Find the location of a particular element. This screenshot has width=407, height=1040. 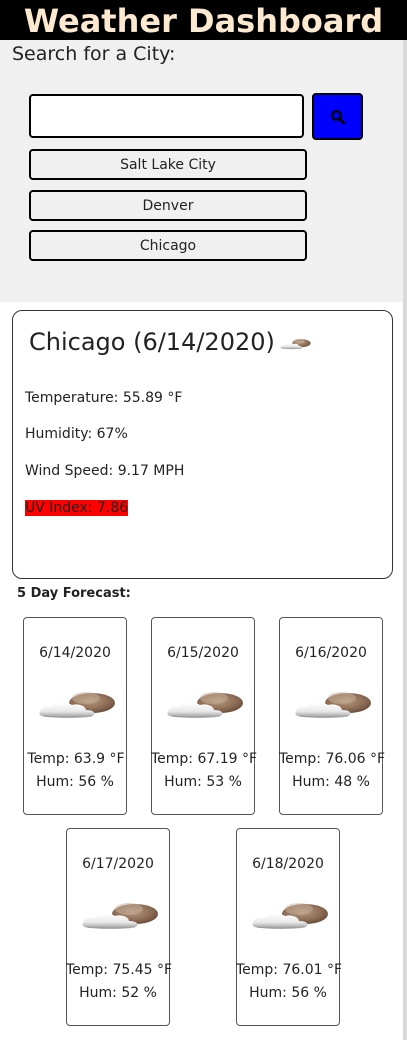

forecast-humidity: Hum: 53 % is located at coordinates (203, 782).